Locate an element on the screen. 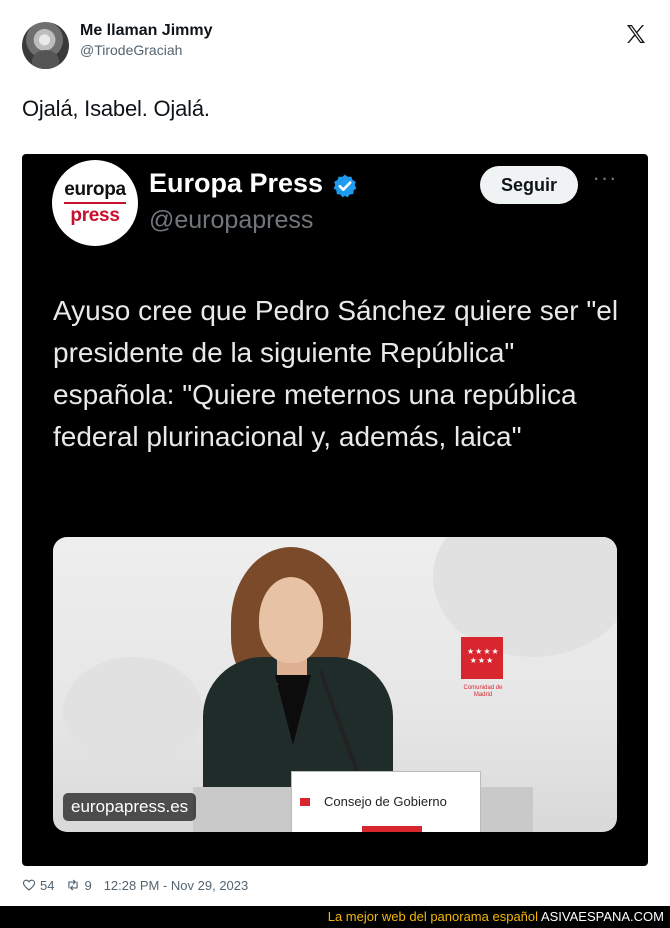  retweet-icon is located at coordinates (73, 885).